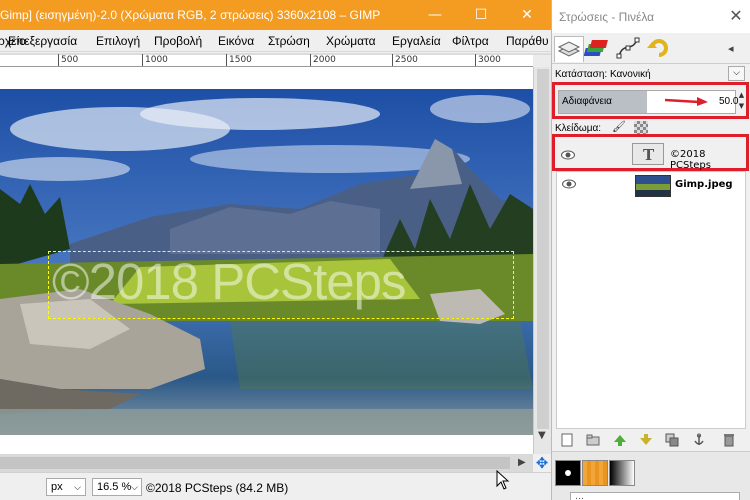 The image size is (750, 500). I want to click on status-bar: px ⌵ 16.5 % ⌵ ©2018 PCSteps (84.2 MB), so click(275, 486).